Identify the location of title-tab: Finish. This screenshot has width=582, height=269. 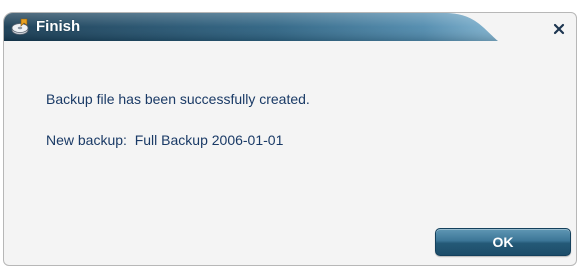
(254, 27).